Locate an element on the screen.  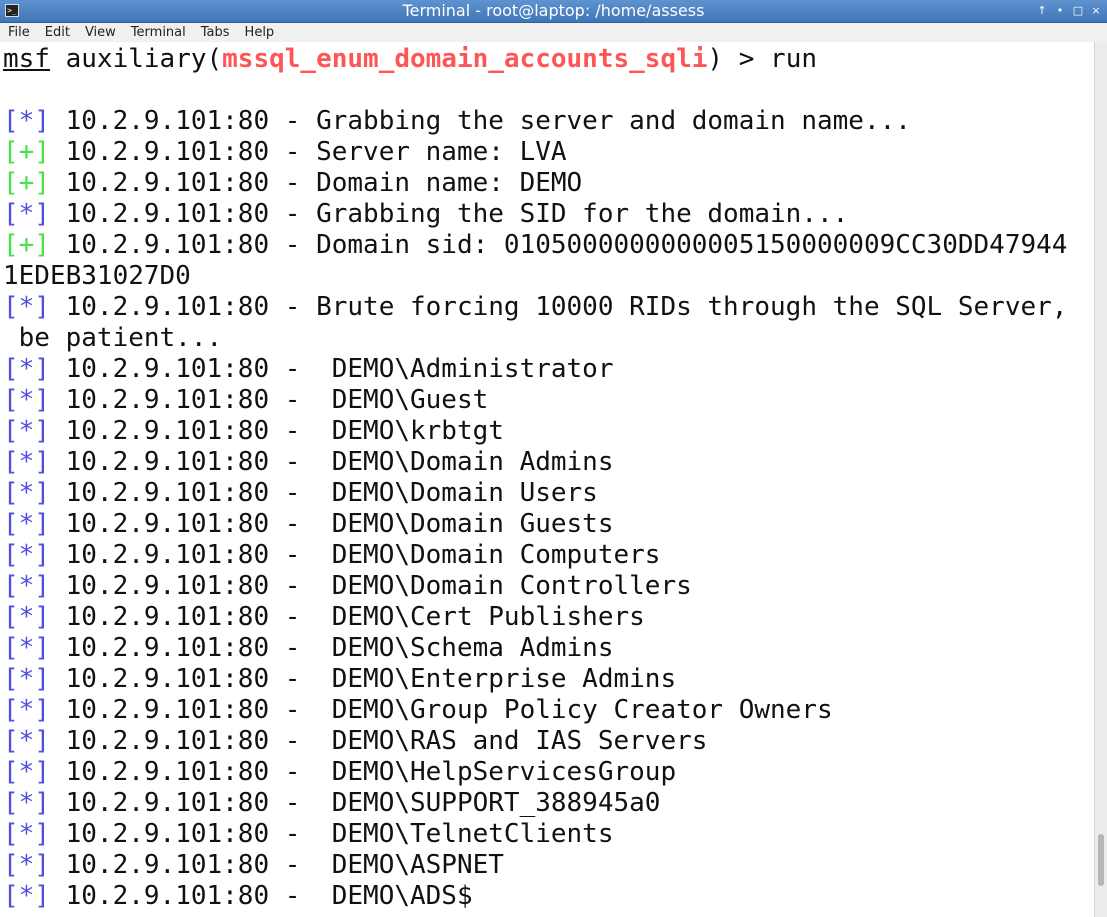
output-text: 10.2.9.101:80 - DEMO\ADS$ is located at coordinates (261, 896).